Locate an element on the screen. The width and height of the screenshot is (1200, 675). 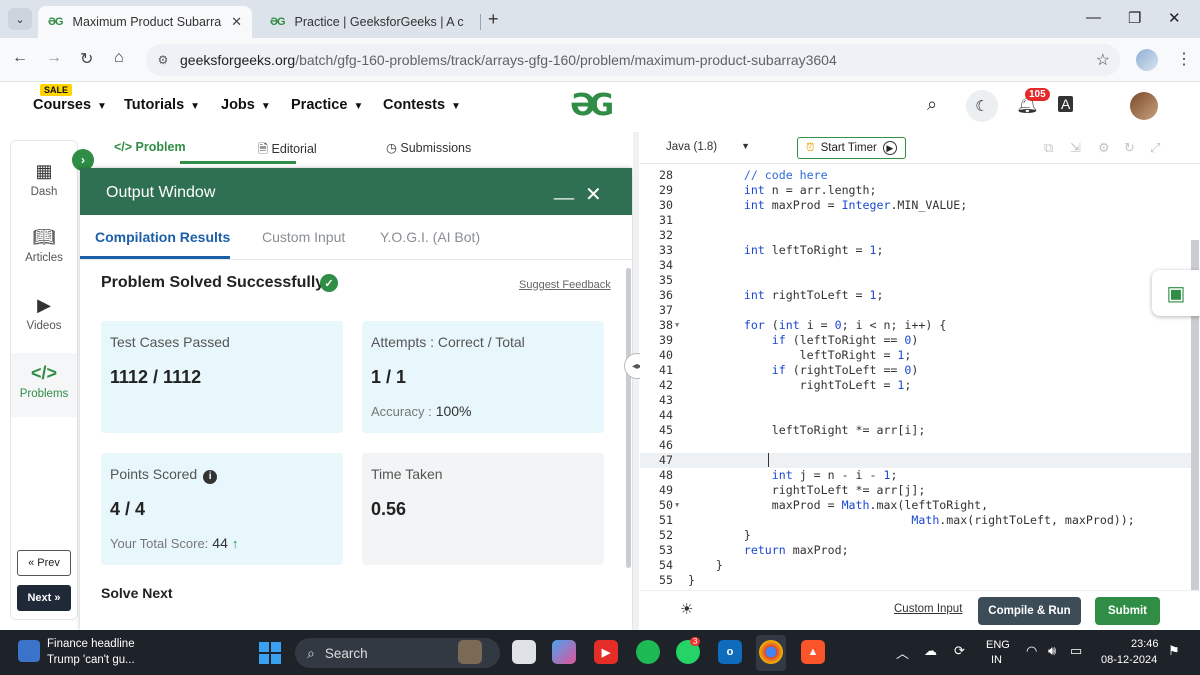
code-line: 53 return maxProd; is located at coordinates (916, 550).